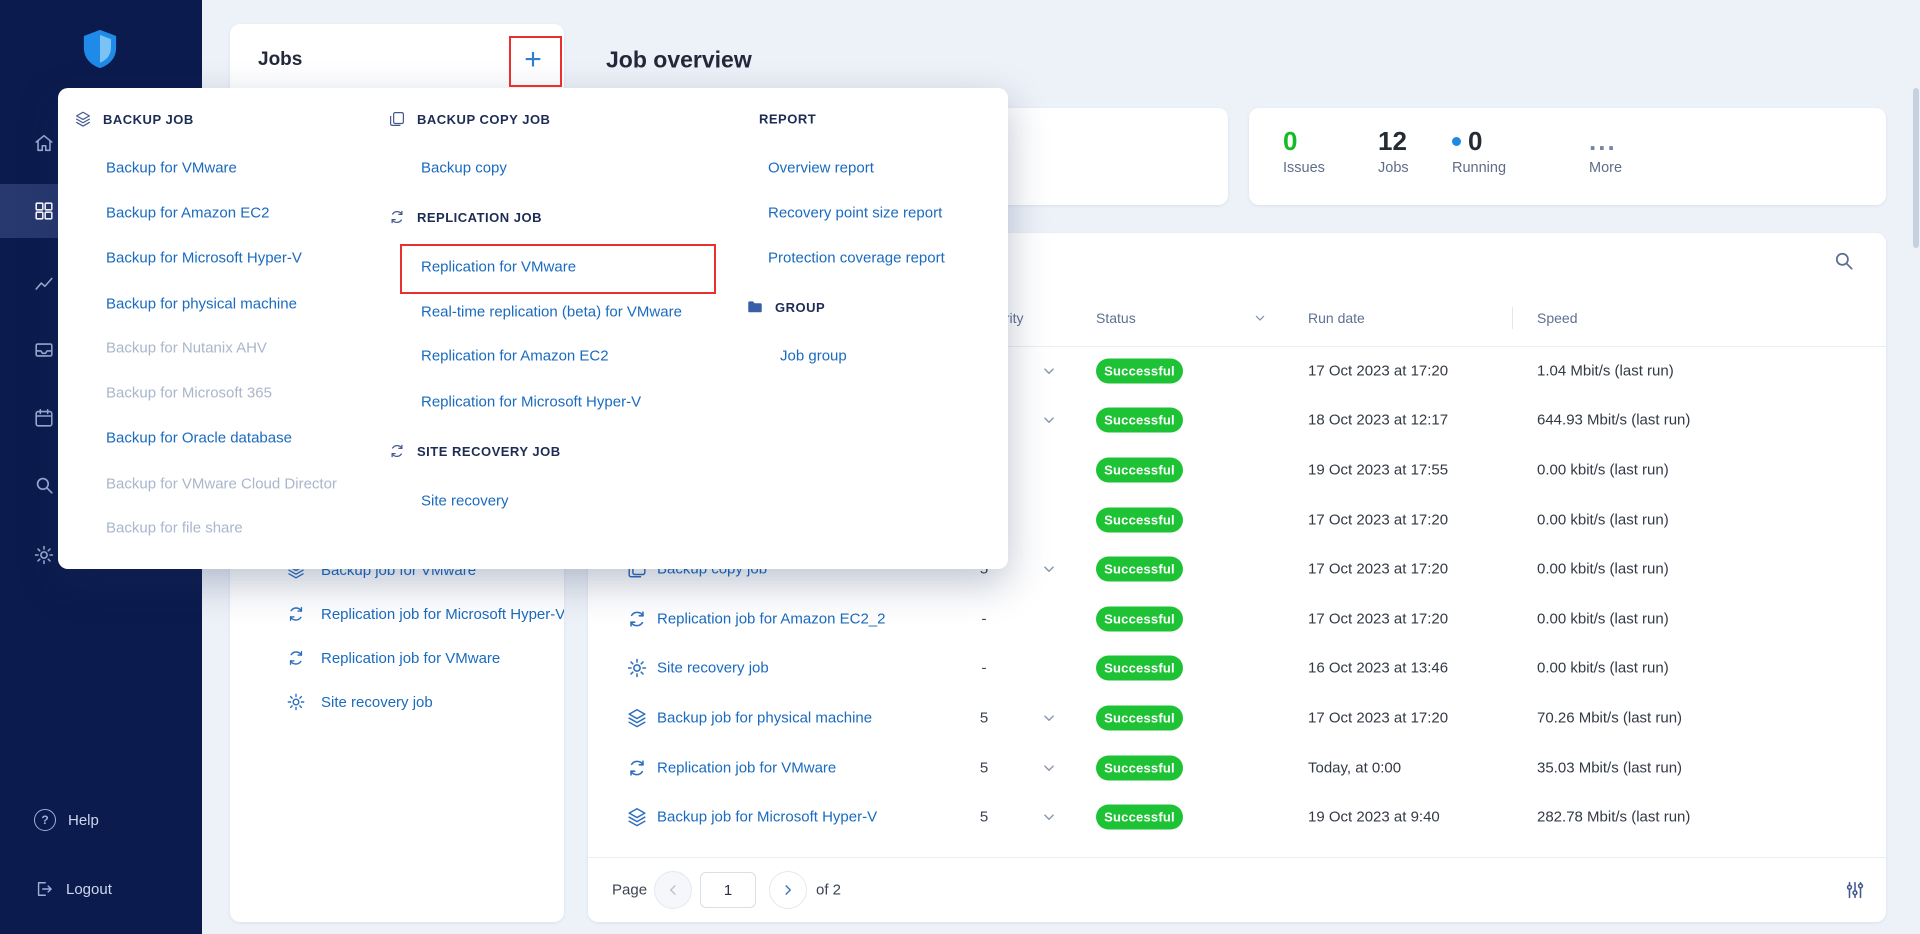 The width and height of the screenshot is (1920, 934). Describe the element at coordinates (1512, 318) in the screenshot. I see `column-divider` at that location.